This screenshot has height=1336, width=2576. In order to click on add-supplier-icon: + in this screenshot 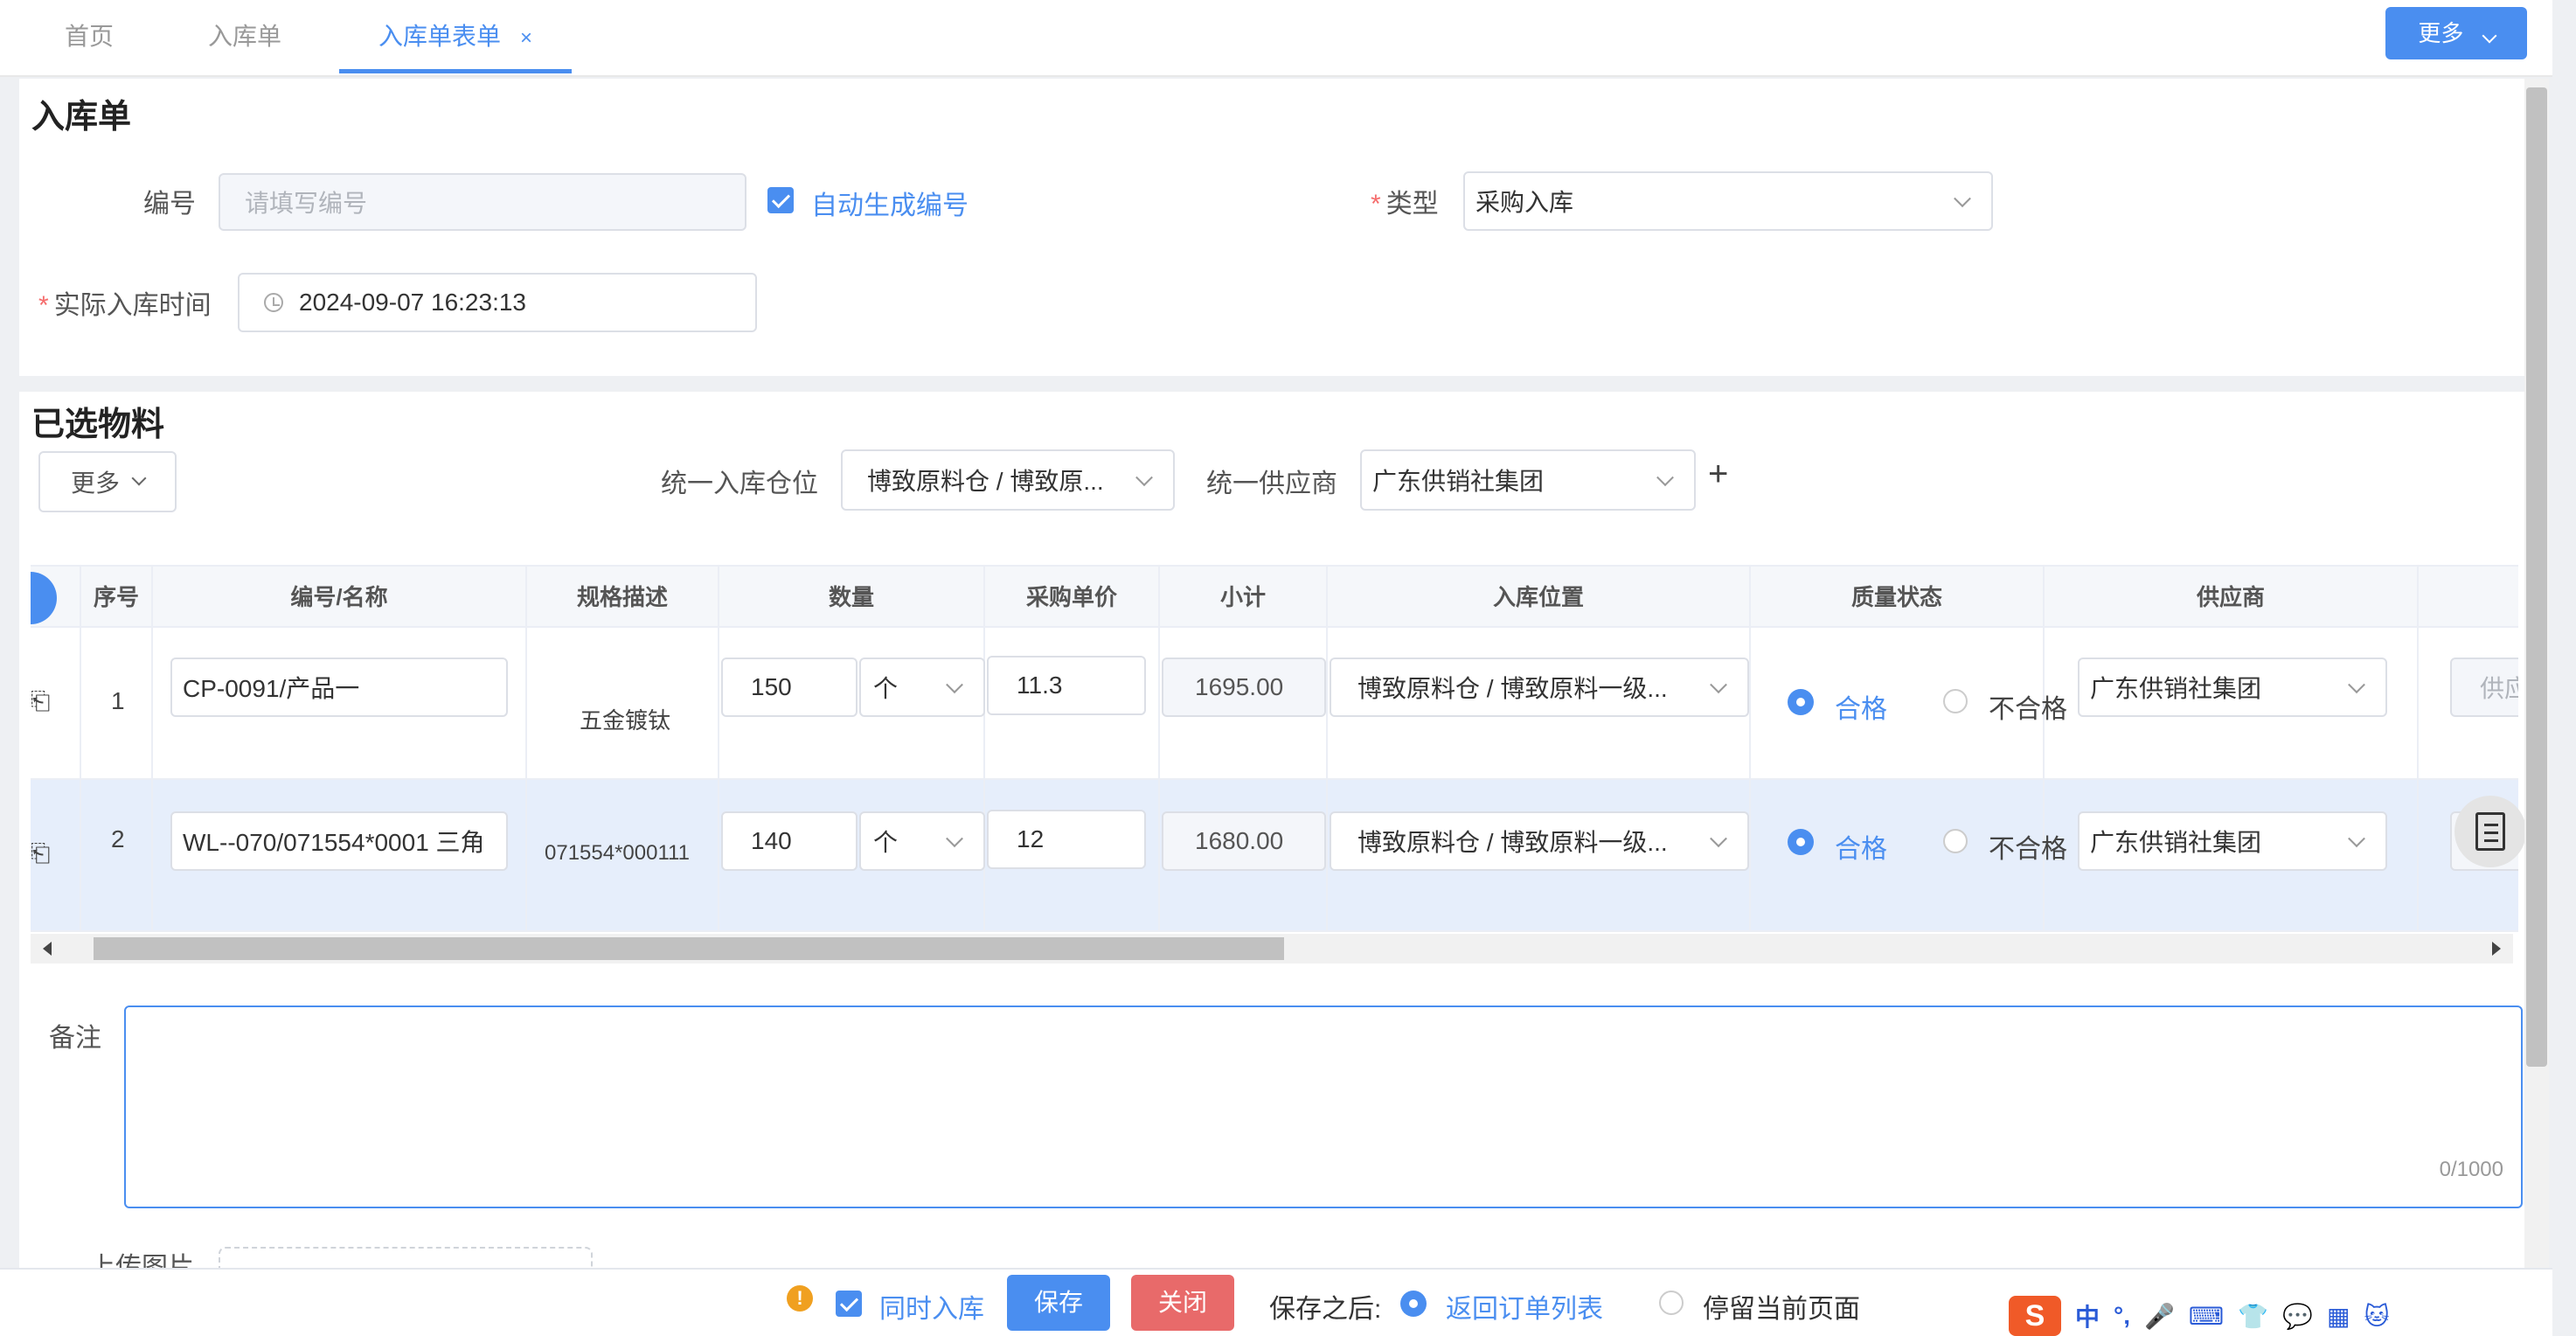, I will do `click(1718, 474)`.